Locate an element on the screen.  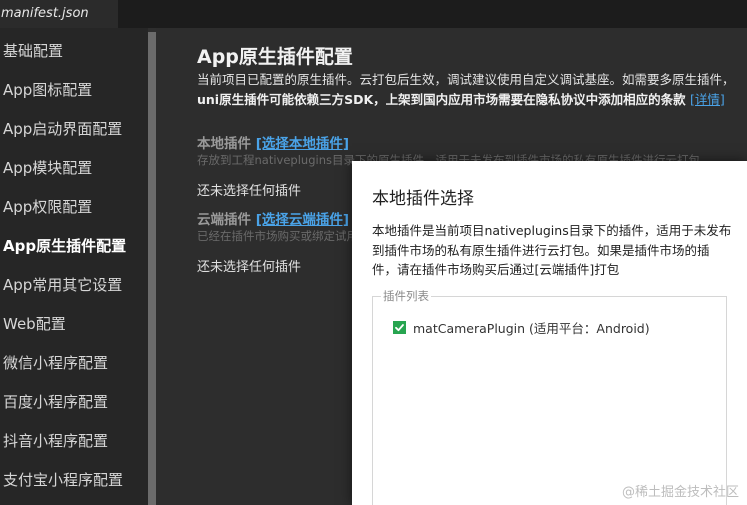
checkbox-checked-icon is located at coordinates (399, 327).